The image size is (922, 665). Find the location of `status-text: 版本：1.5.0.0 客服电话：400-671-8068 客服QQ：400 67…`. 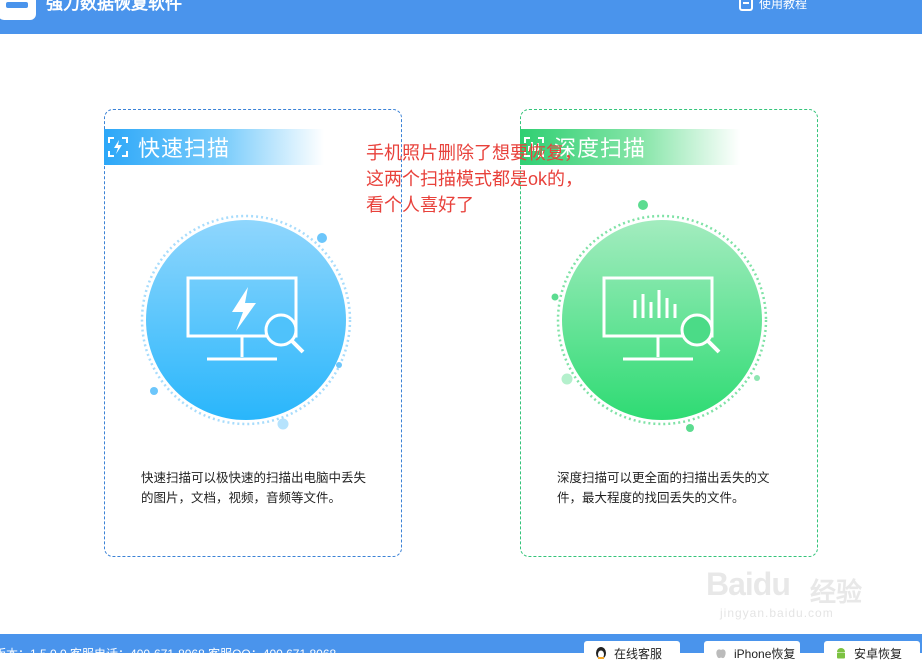

status-text: 版本：1.5.0.0 客服电话：400-671-8068 客服QQ：400 67… is located at coordinates (168, 654).